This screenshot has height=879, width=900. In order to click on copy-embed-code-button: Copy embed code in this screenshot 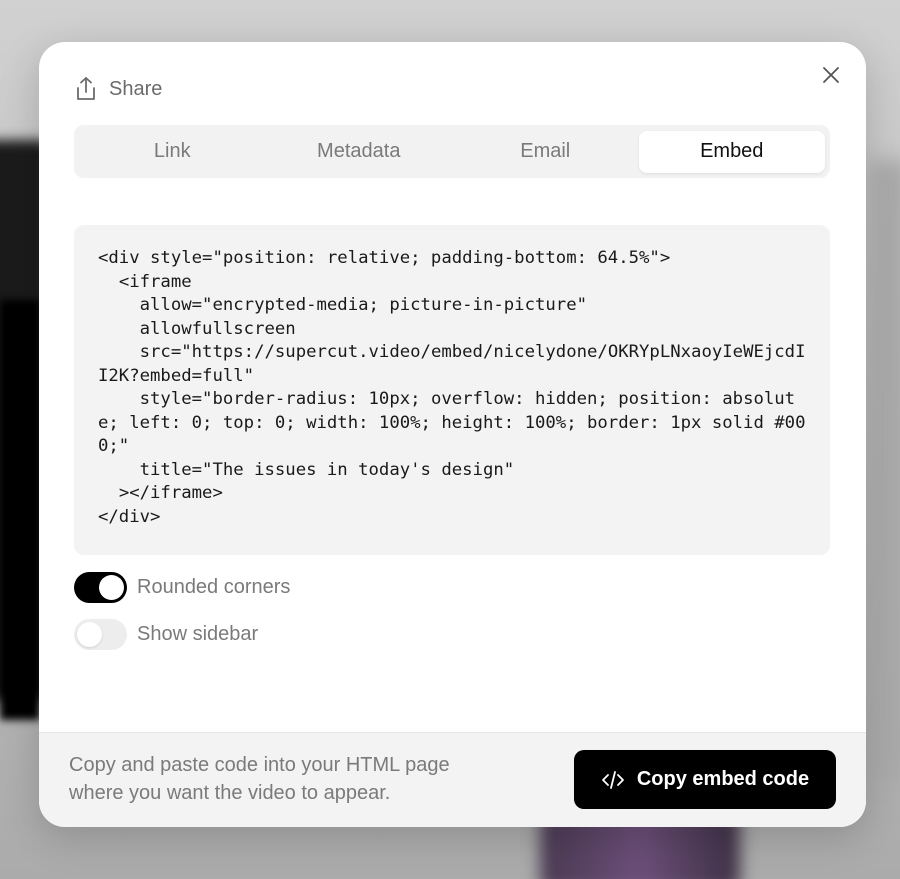, I will do `click(705, 779)`.